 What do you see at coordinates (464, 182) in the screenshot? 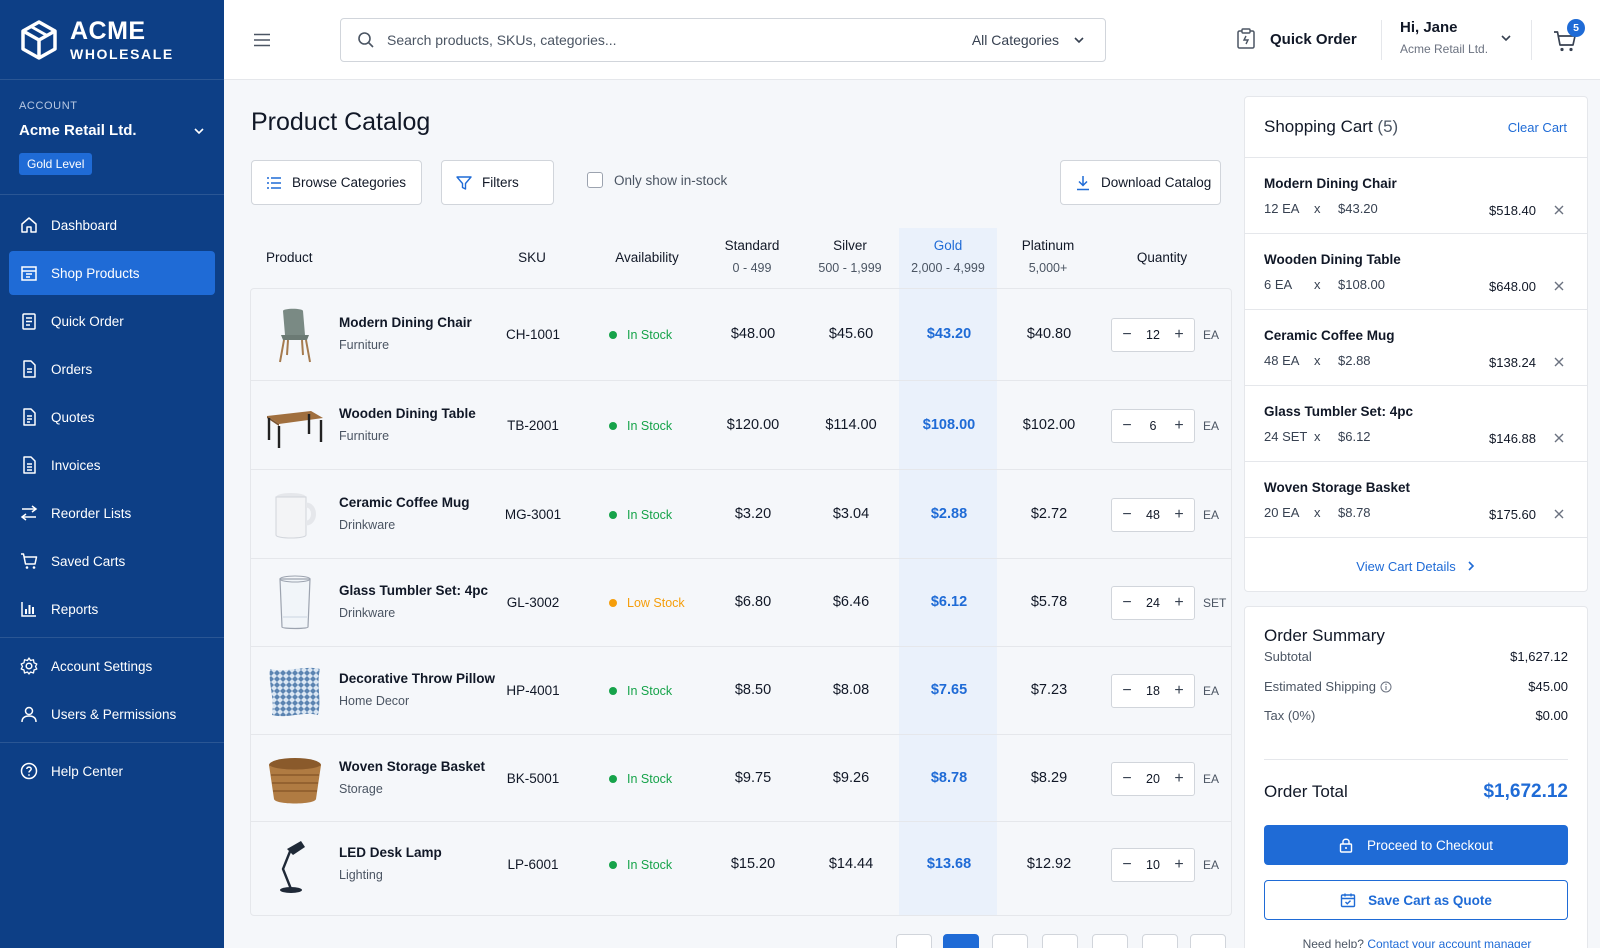
I see `filter-icon` at bounding box center [464, 182].